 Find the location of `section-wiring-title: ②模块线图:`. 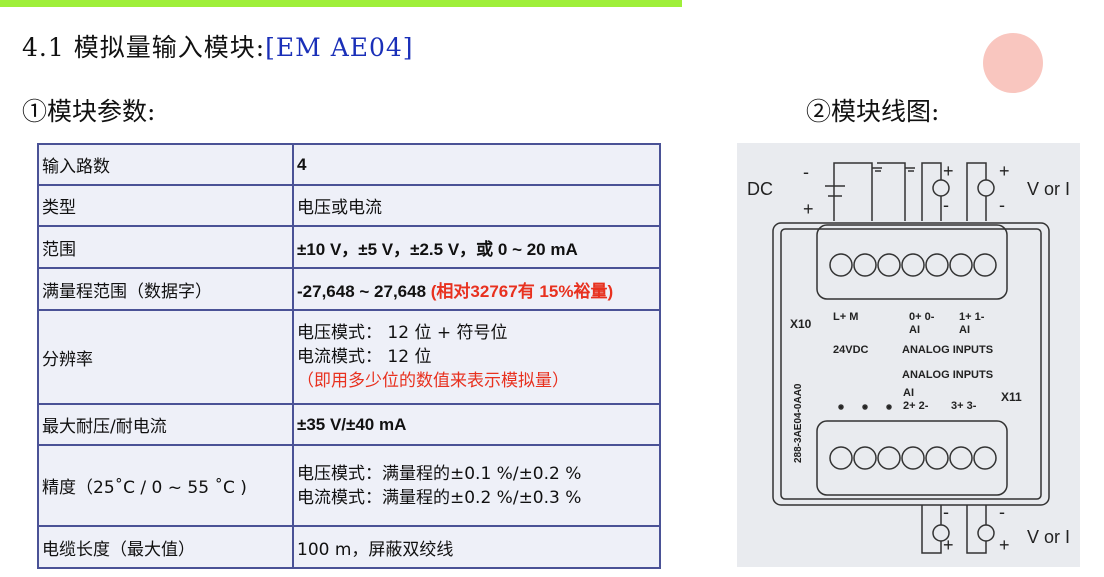

section-wiring-title: ②模块线图: is located at coordinates (873, 111).